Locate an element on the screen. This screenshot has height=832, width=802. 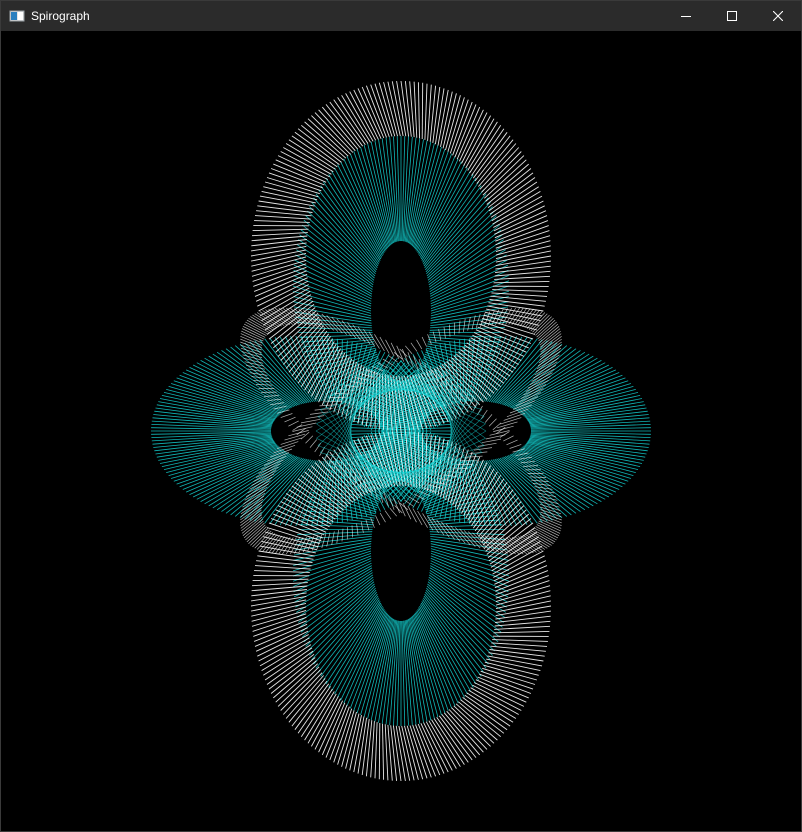
maximize-icon is located at coordinates (732, 16).